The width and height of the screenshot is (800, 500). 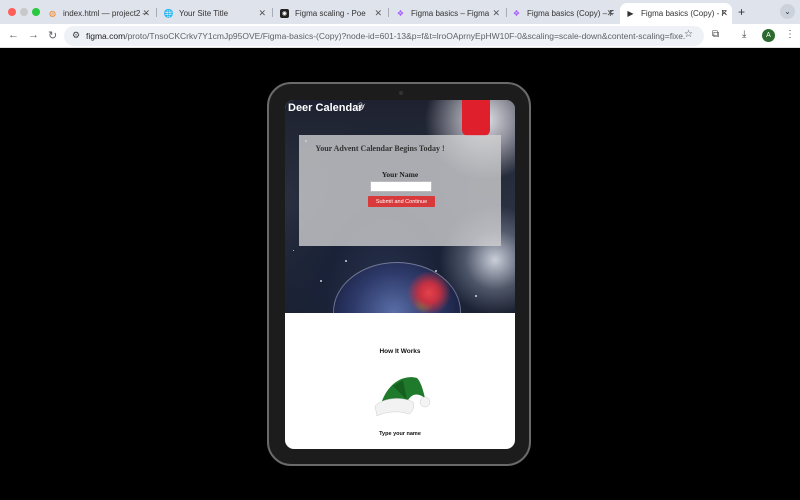 I want to click on tab-label: Figma scaling - Poe, so click(x=330, y=13).